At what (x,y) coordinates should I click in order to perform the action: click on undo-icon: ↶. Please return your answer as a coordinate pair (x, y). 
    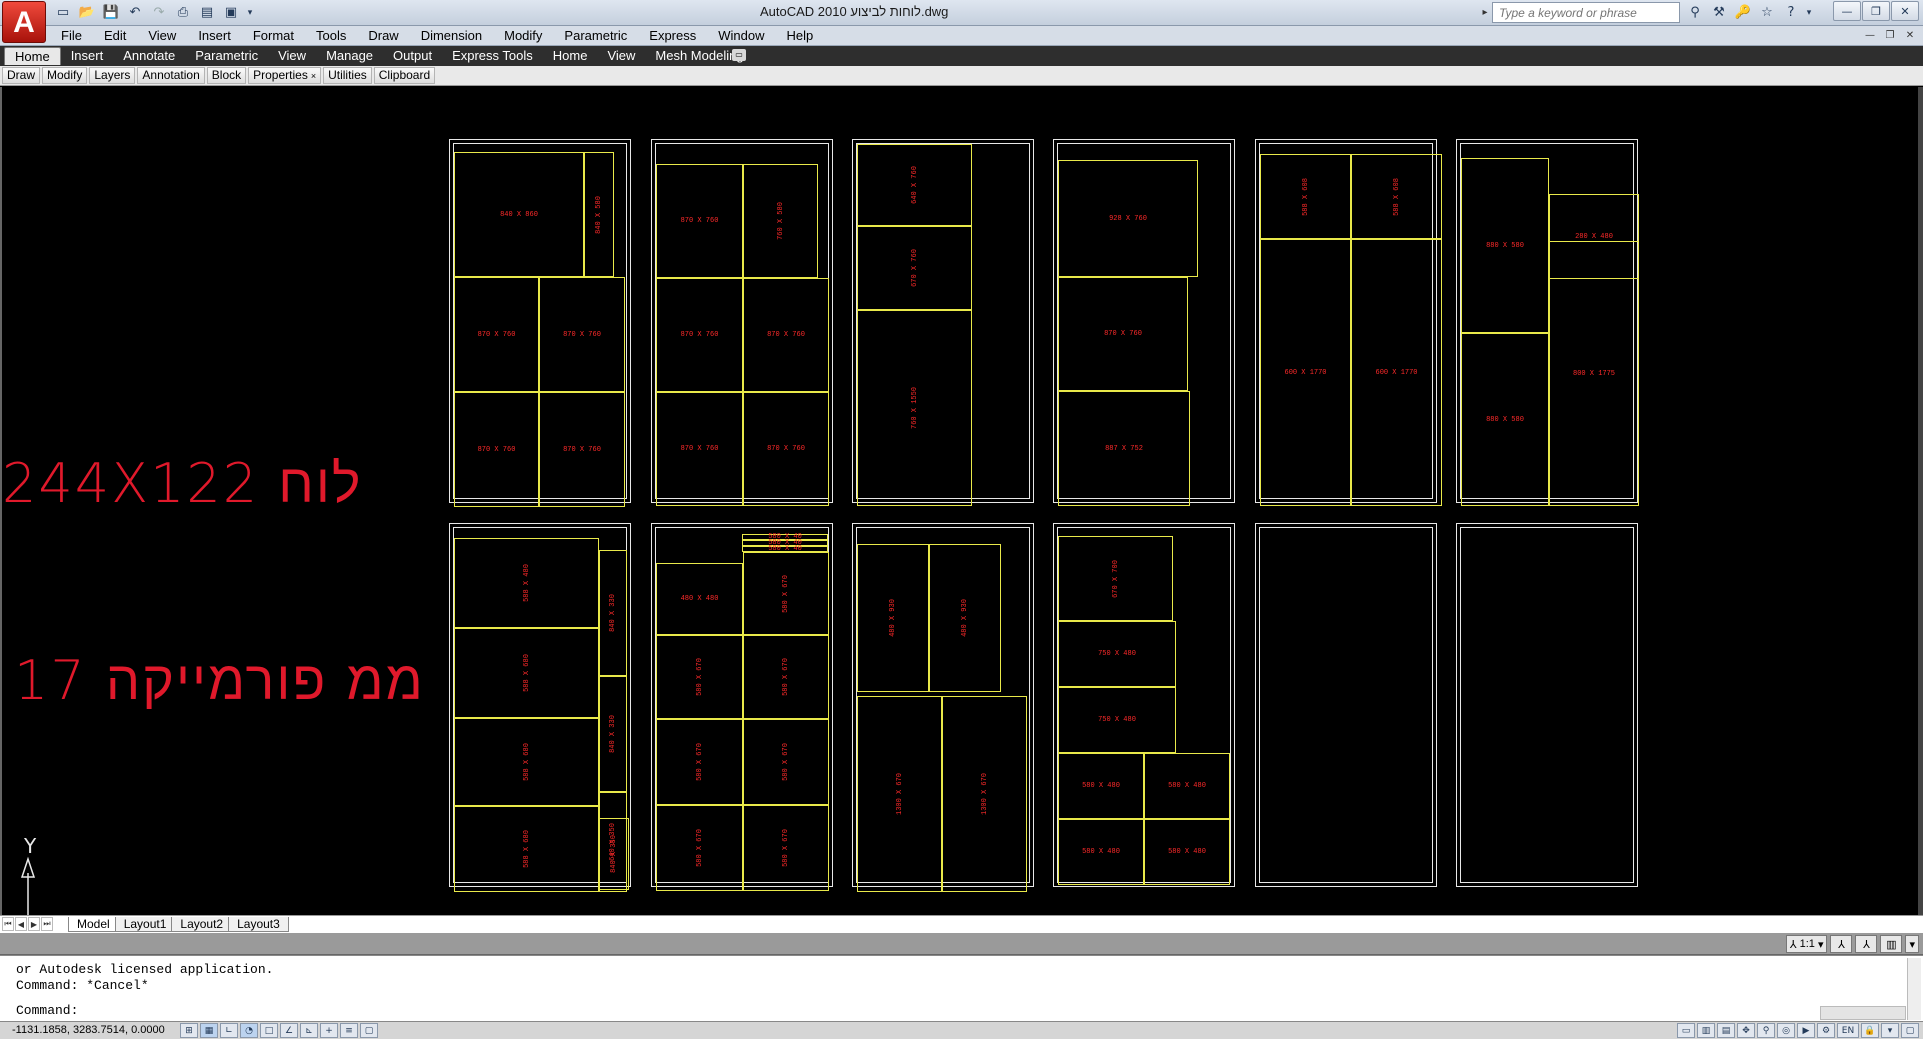
    Looking at the image, I should click on (135, 12).